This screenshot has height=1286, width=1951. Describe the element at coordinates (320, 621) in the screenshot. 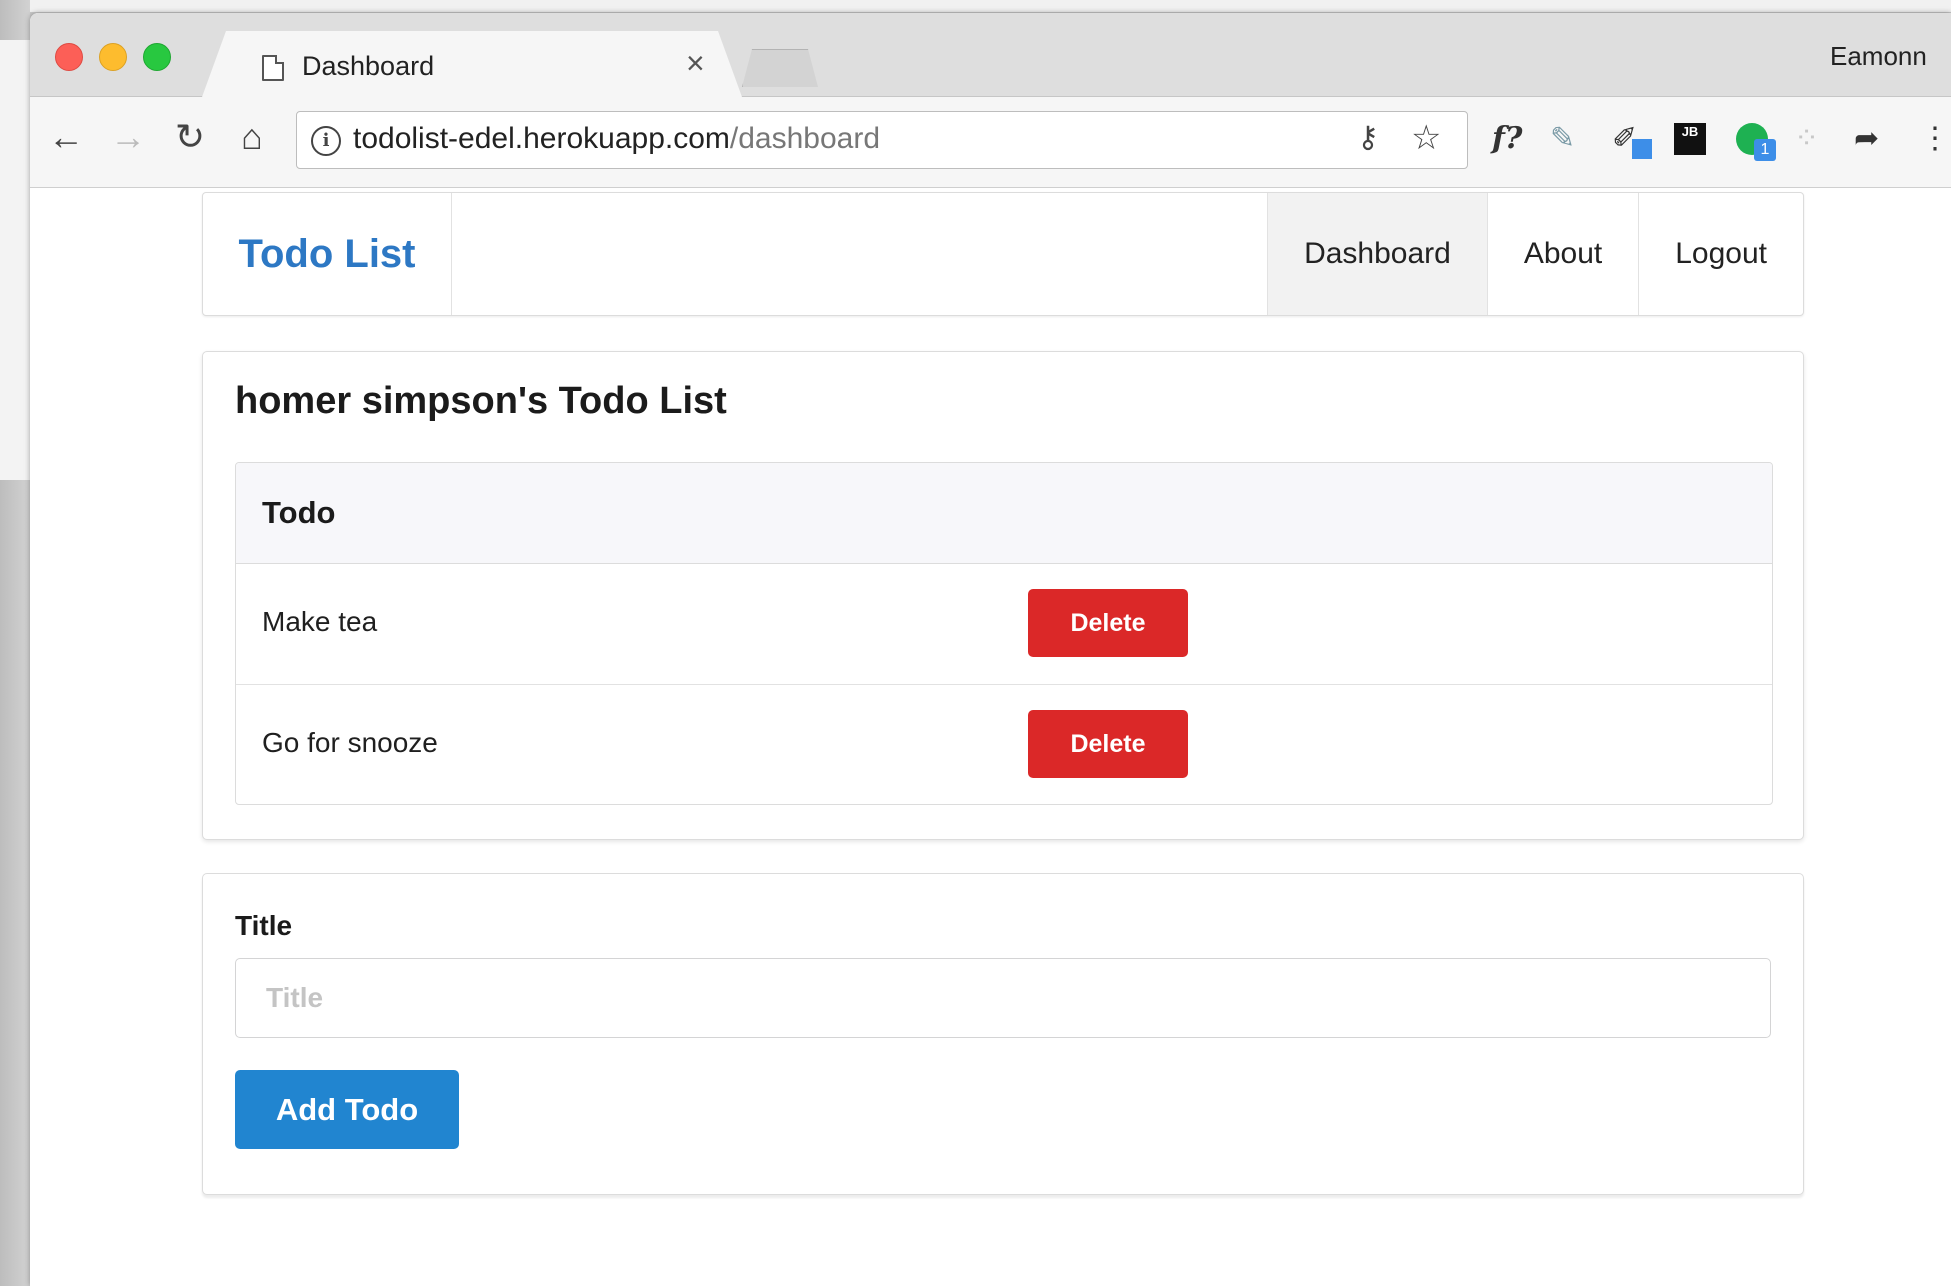

I see `todo-title: Make tea` at that location.